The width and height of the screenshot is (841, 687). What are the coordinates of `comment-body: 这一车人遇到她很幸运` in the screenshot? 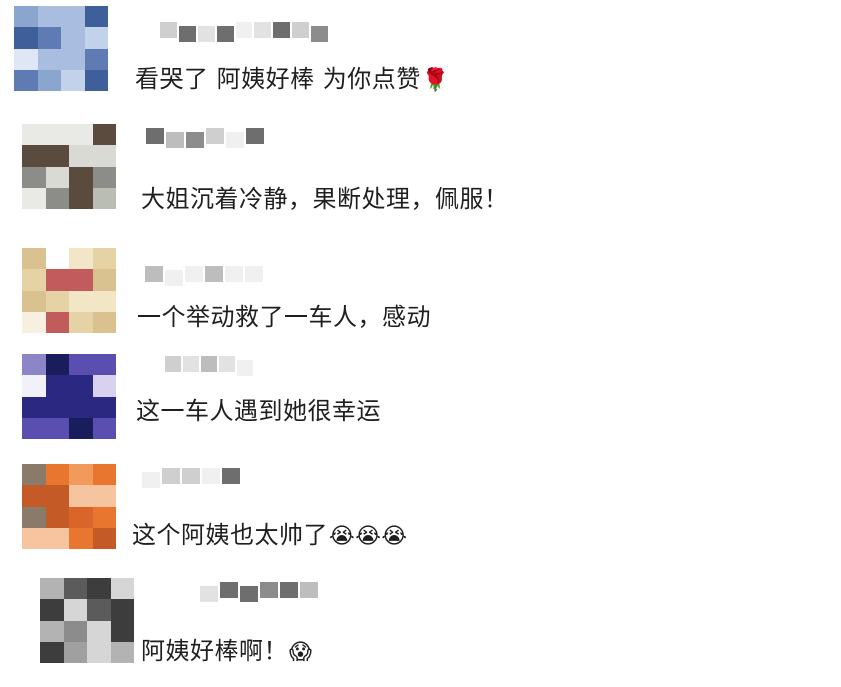 It's located at (258, 411).